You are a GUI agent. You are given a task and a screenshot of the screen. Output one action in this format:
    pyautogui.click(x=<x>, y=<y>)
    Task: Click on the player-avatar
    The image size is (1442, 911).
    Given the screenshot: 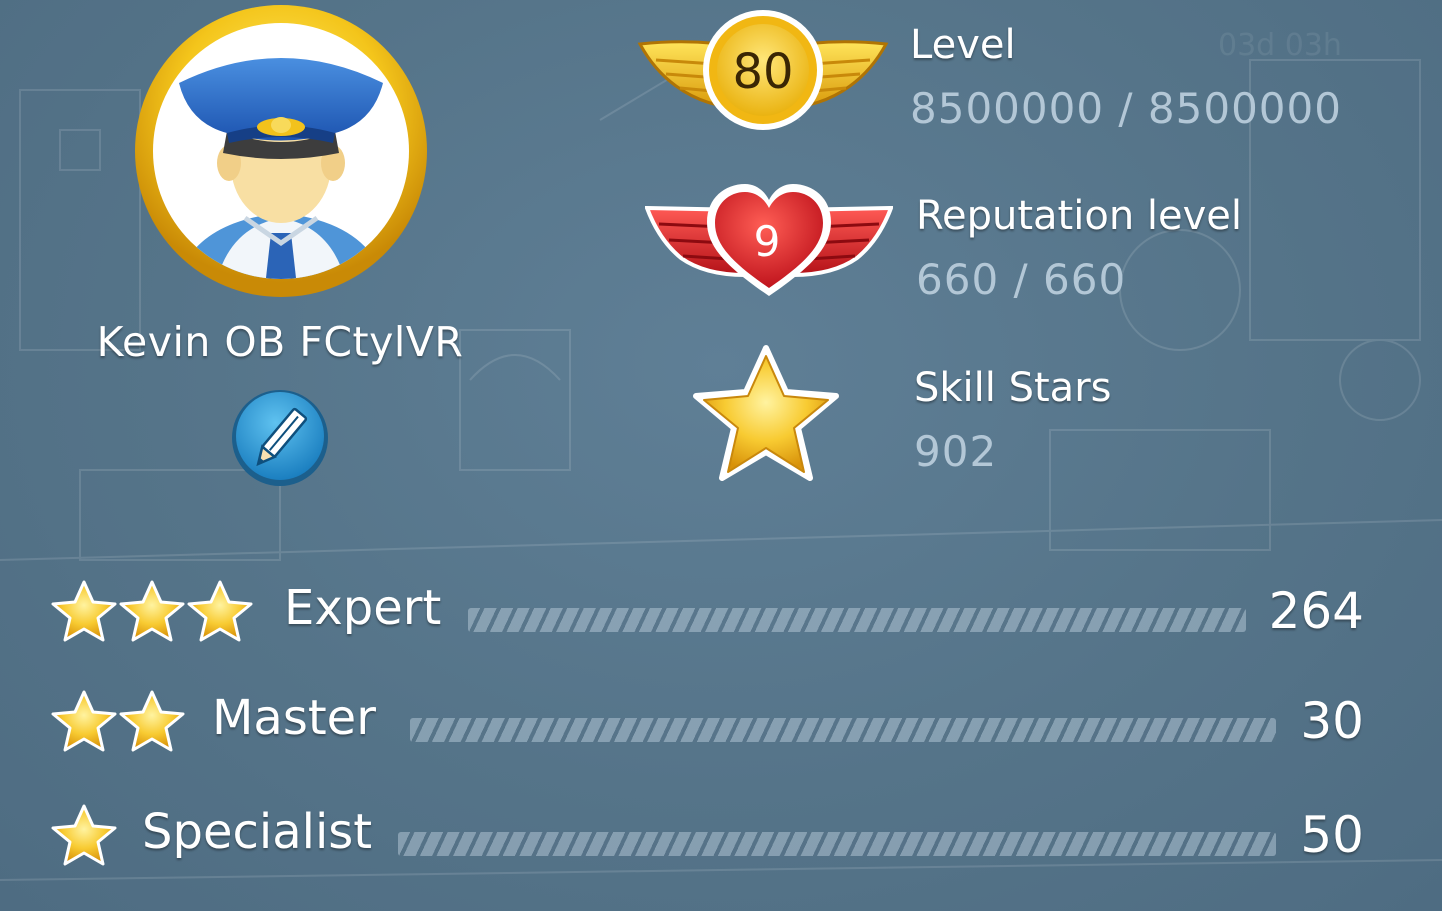 What is the action you would take?
    pyautogui.click(x=281, y=151)
    